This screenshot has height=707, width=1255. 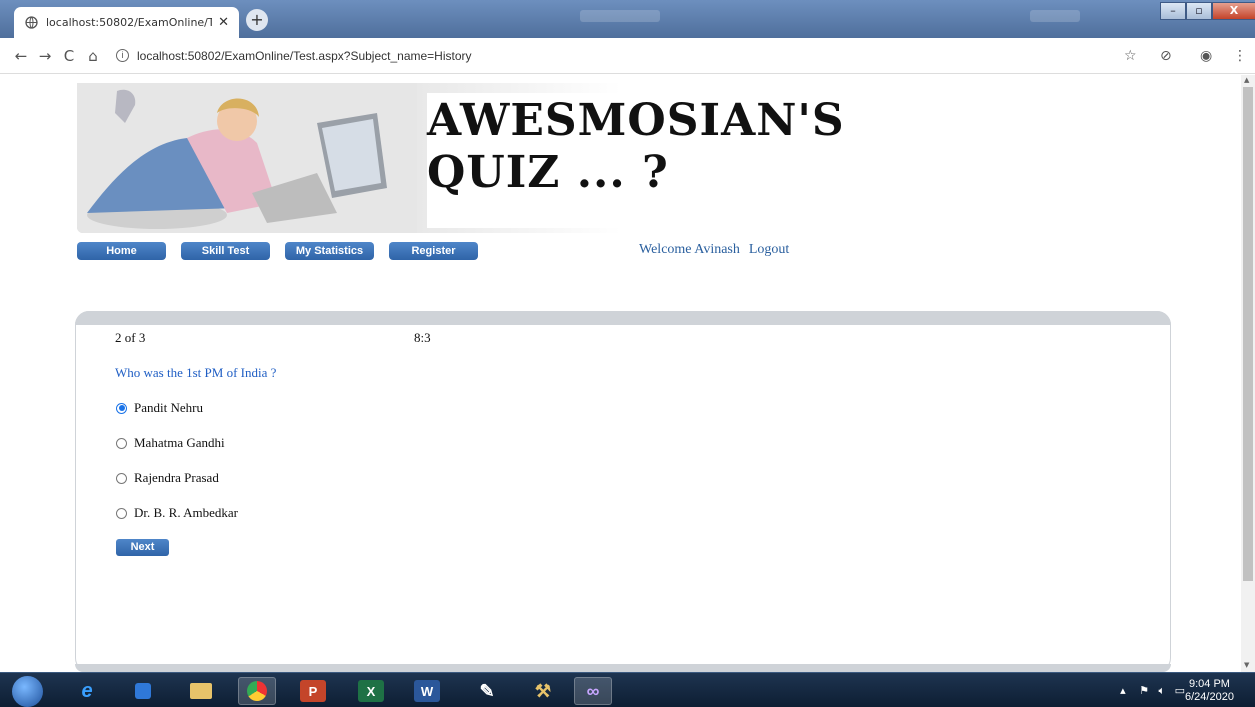 I want to click on option-label: Mahatma Gandhi, so click(x=179, y=442).